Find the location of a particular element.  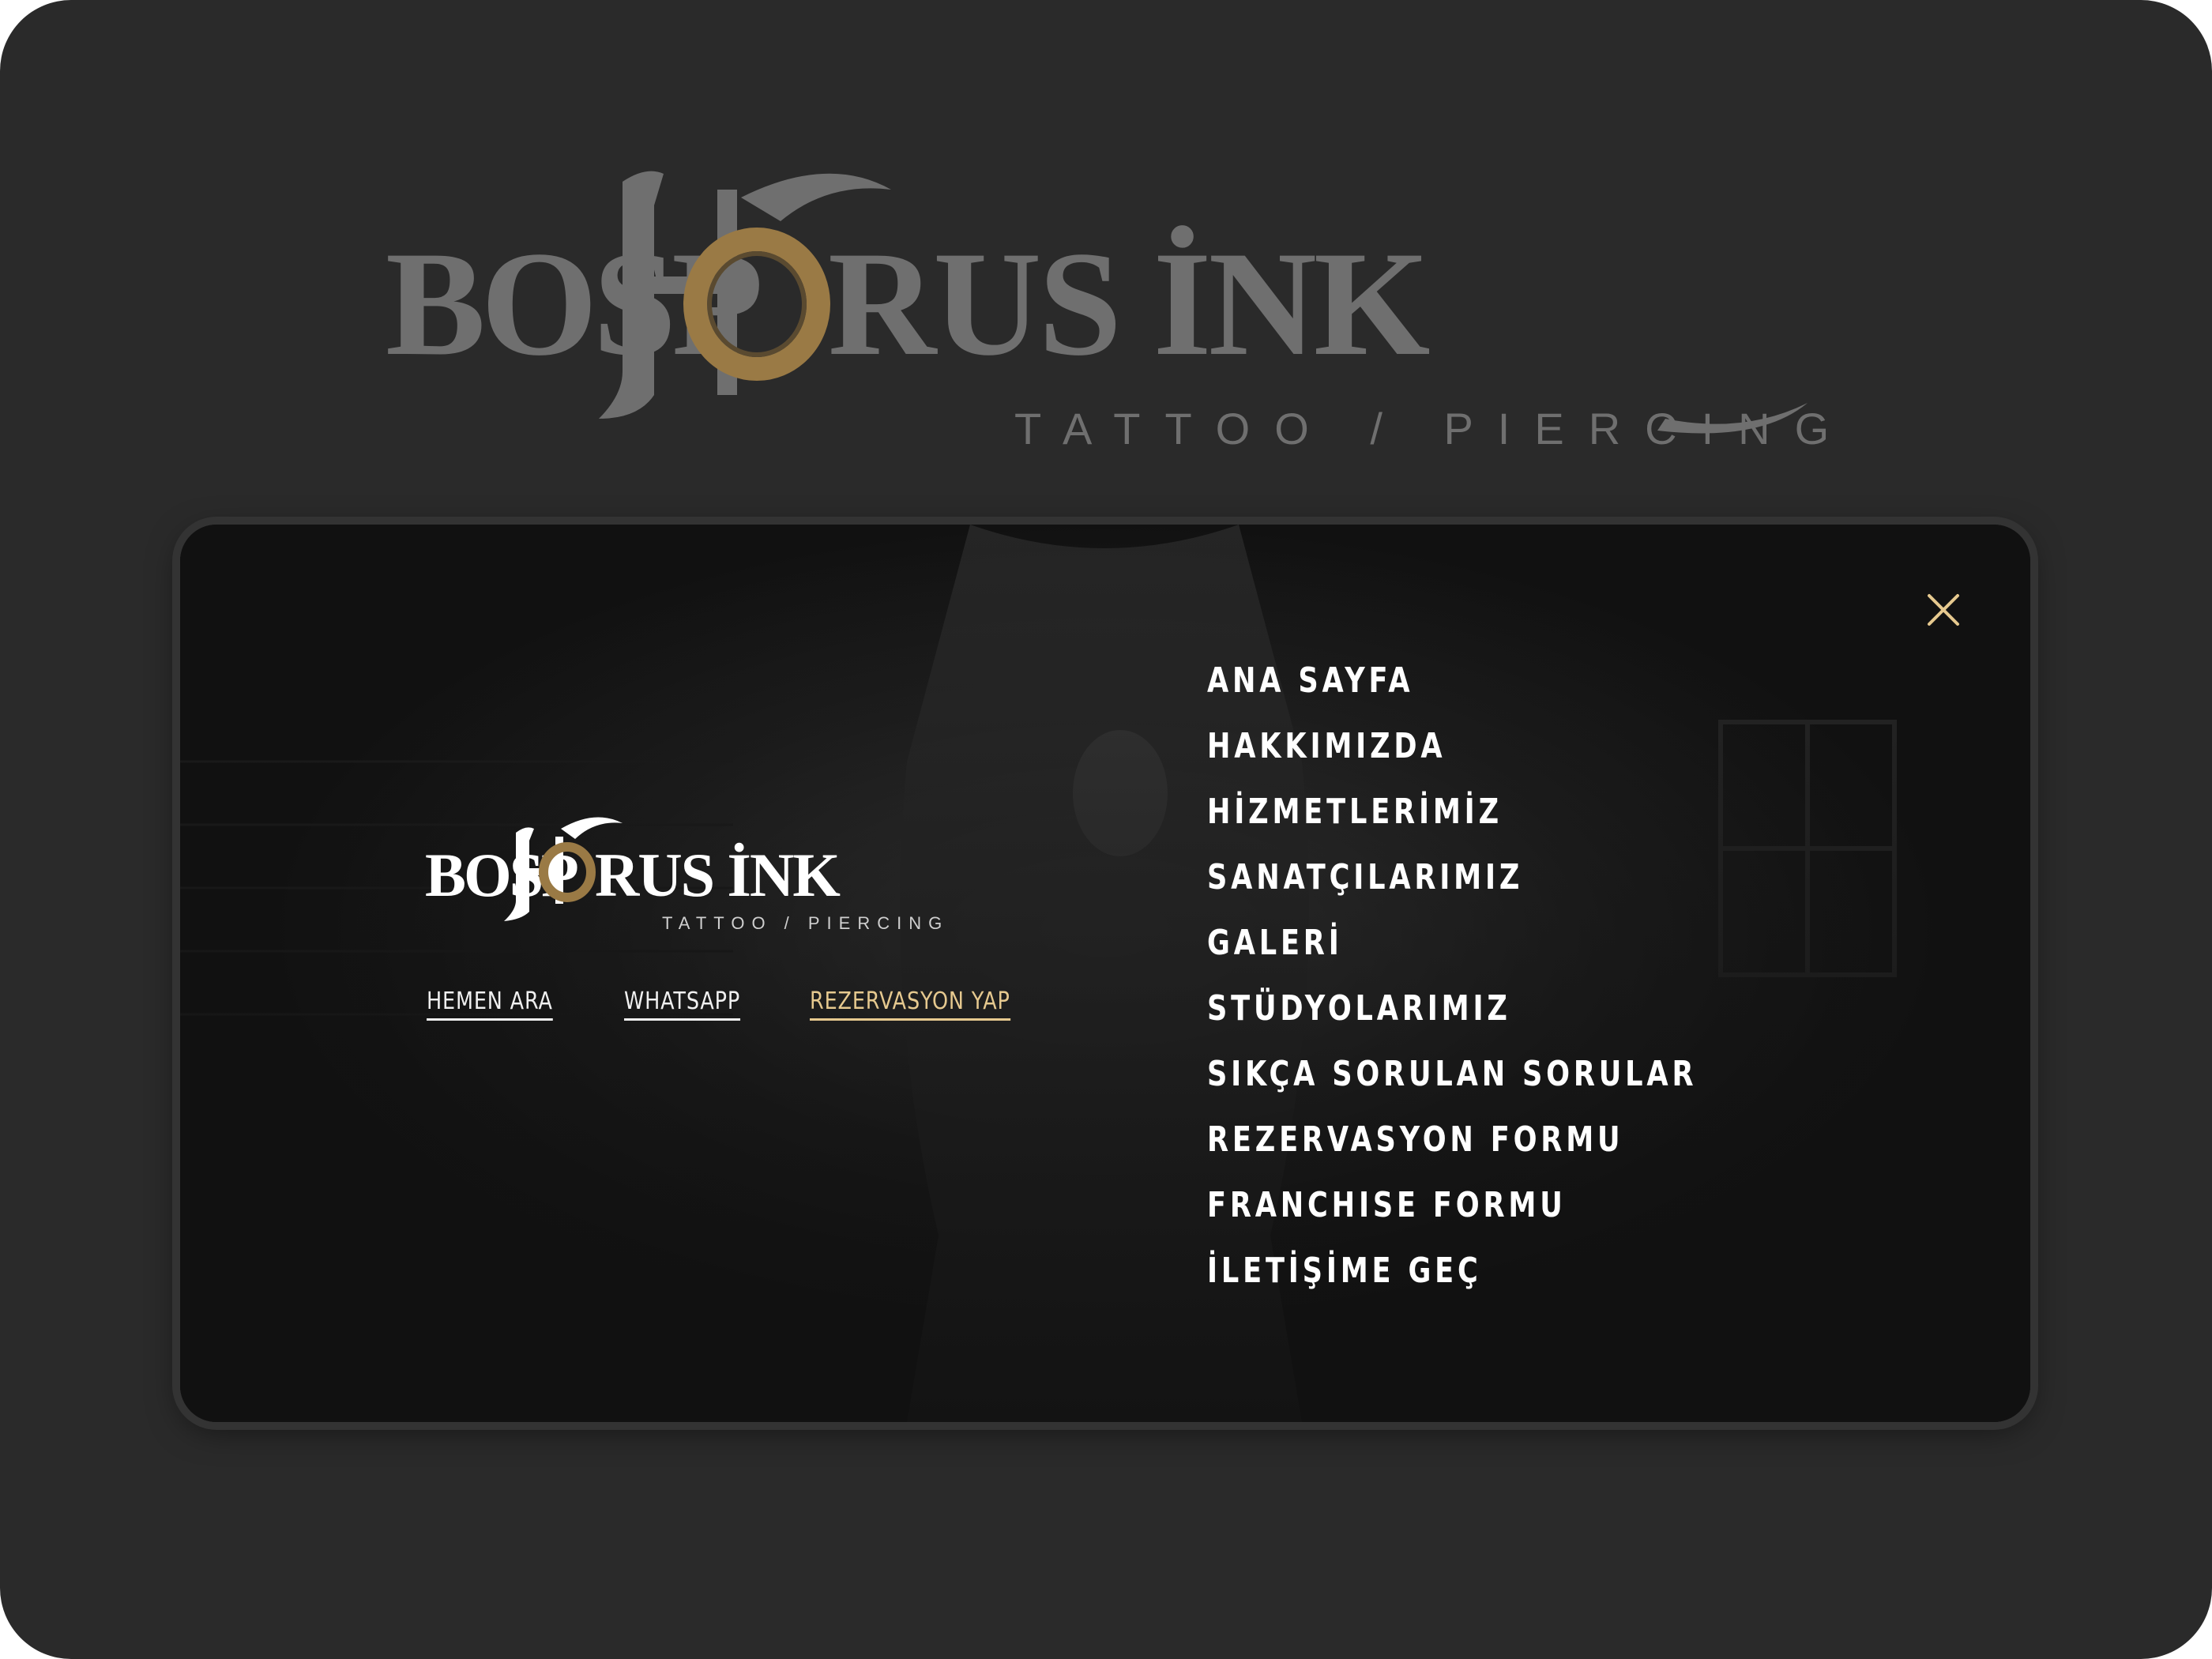

menu-item-contact: İLETİŞİME GEÇ is located at coordinates (1513, 1271).